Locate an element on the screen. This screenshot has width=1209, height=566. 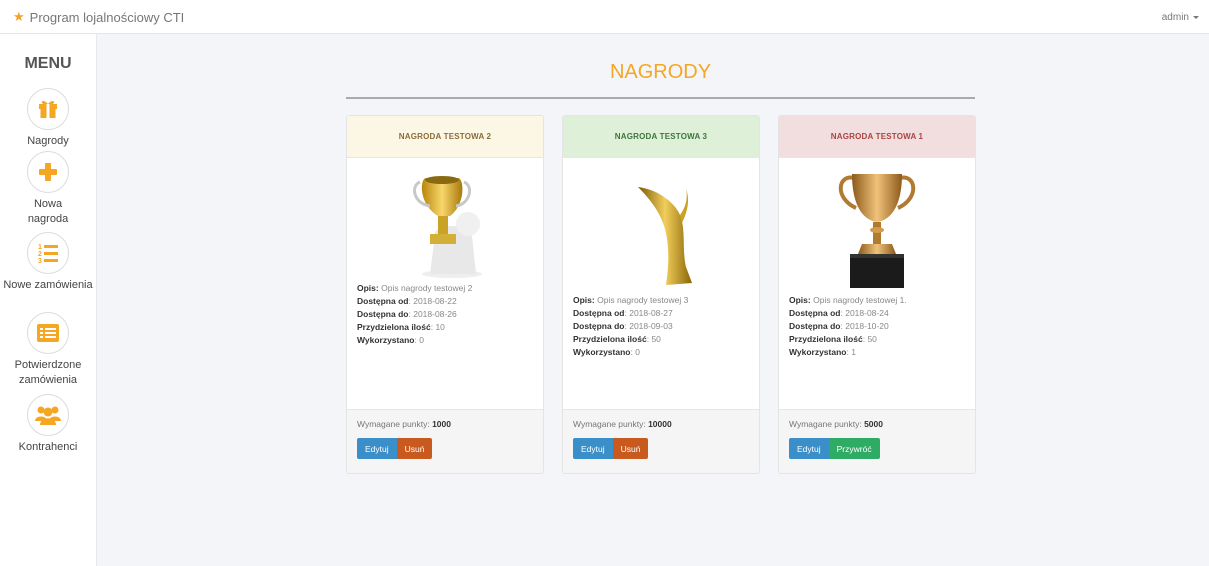
points-text: Wymagane punkty: 5000 is located at coordinates (836, 424).